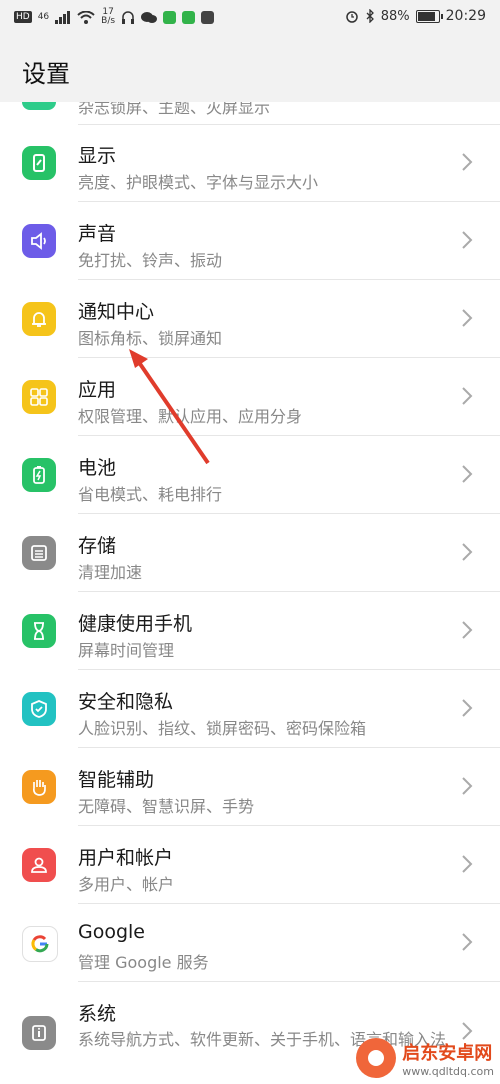 This screenshot has height=1084, width=500. I want to click on settings-item-notifications: 通知中心 图标角标、锁屏通知, so click(250, 319).